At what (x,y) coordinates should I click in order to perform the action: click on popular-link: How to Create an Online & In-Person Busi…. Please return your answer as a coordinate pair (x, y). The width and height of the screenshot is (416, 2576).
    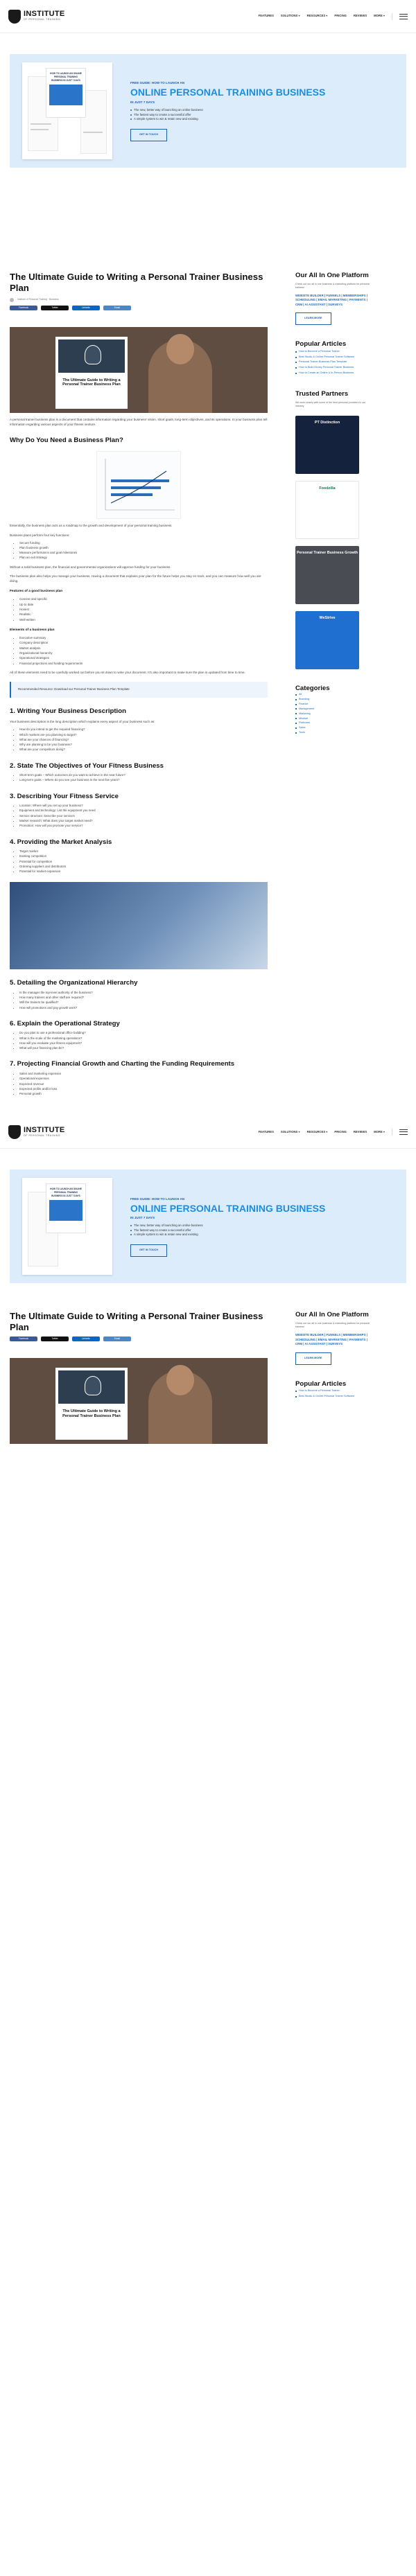
    Looking at the image, I should click on (333, 373).